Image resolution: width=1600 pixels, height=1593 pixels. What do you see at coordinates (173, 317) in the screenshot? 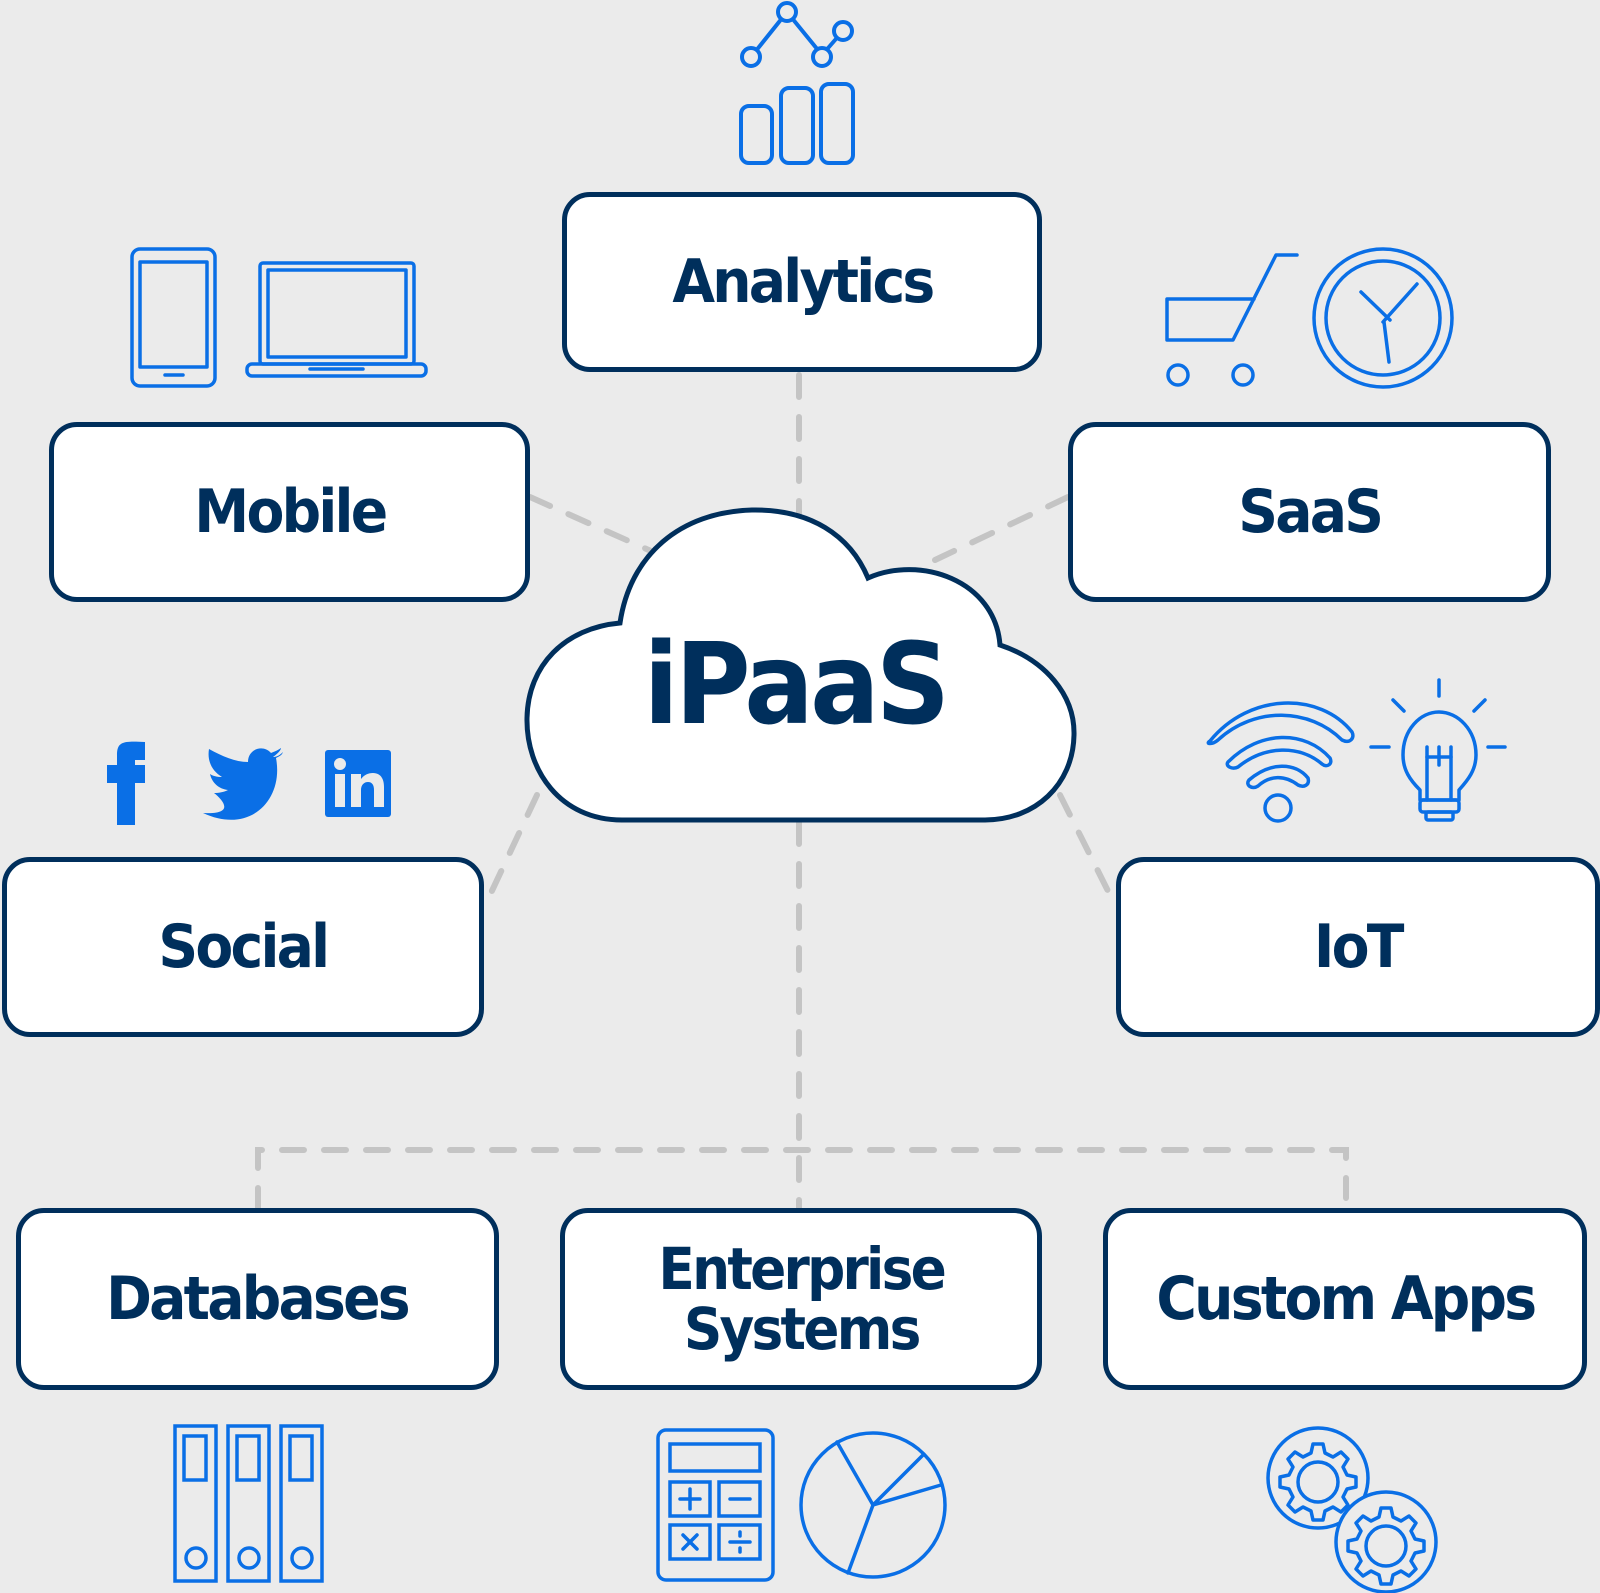
I see `smartphone-icon` at bounding box center [173, 317].